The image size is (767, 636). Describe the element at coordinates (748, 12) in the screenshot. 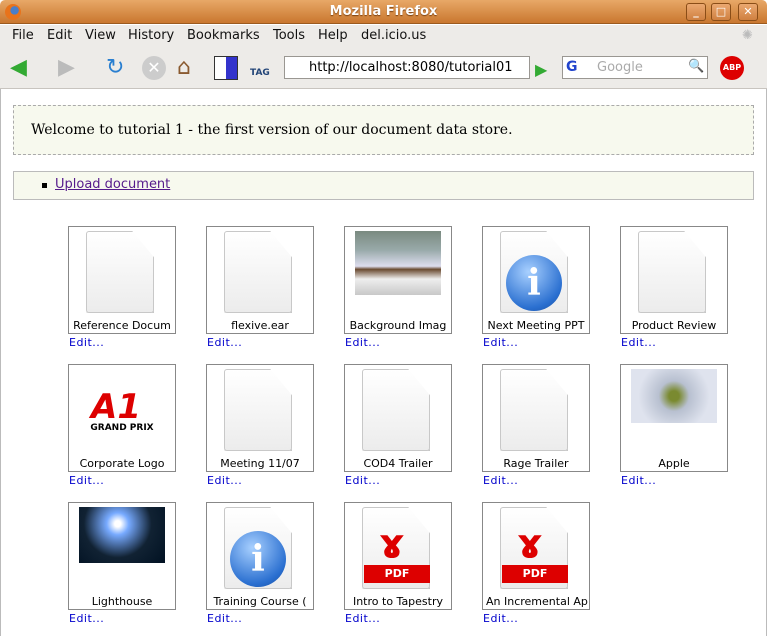

I see `close-button: ✕` at that location.